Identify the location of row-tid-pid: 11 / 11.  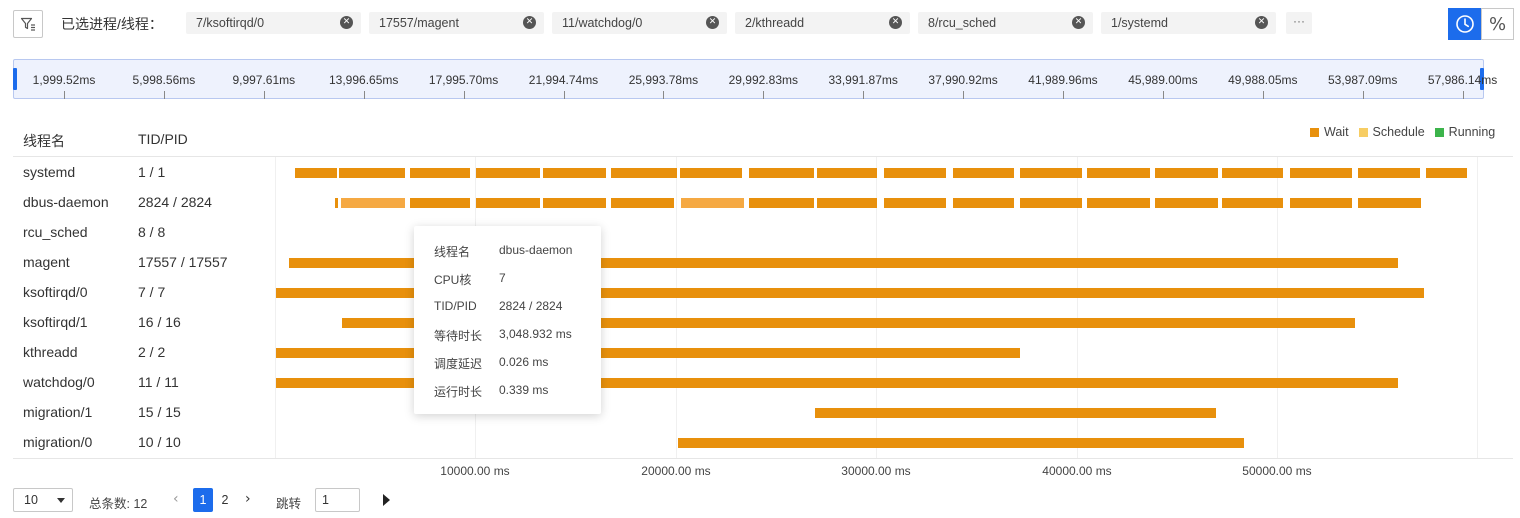
(158, 382).